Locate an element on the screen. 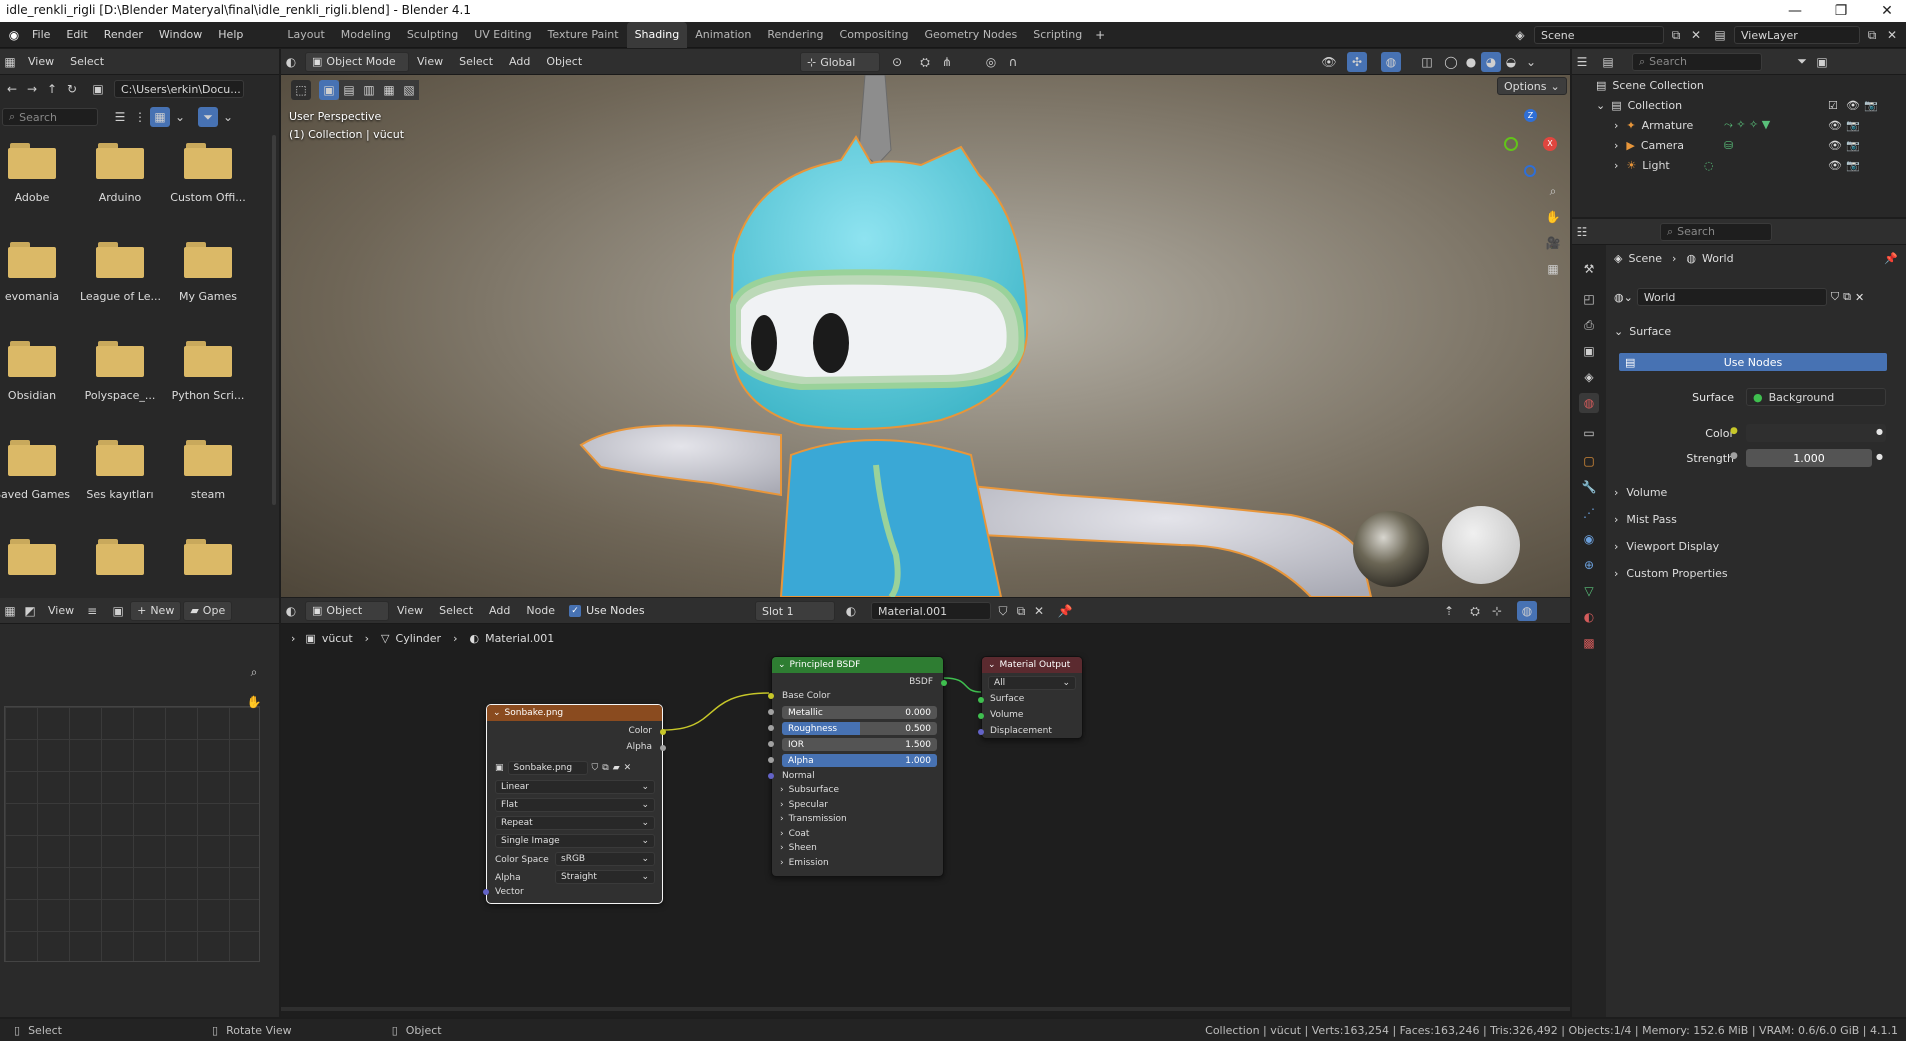 The width and height of the screenshot is (1906, 1041). use-nodes-checkbox: ✓ Use Nodes is located at coordinates (607, 610).